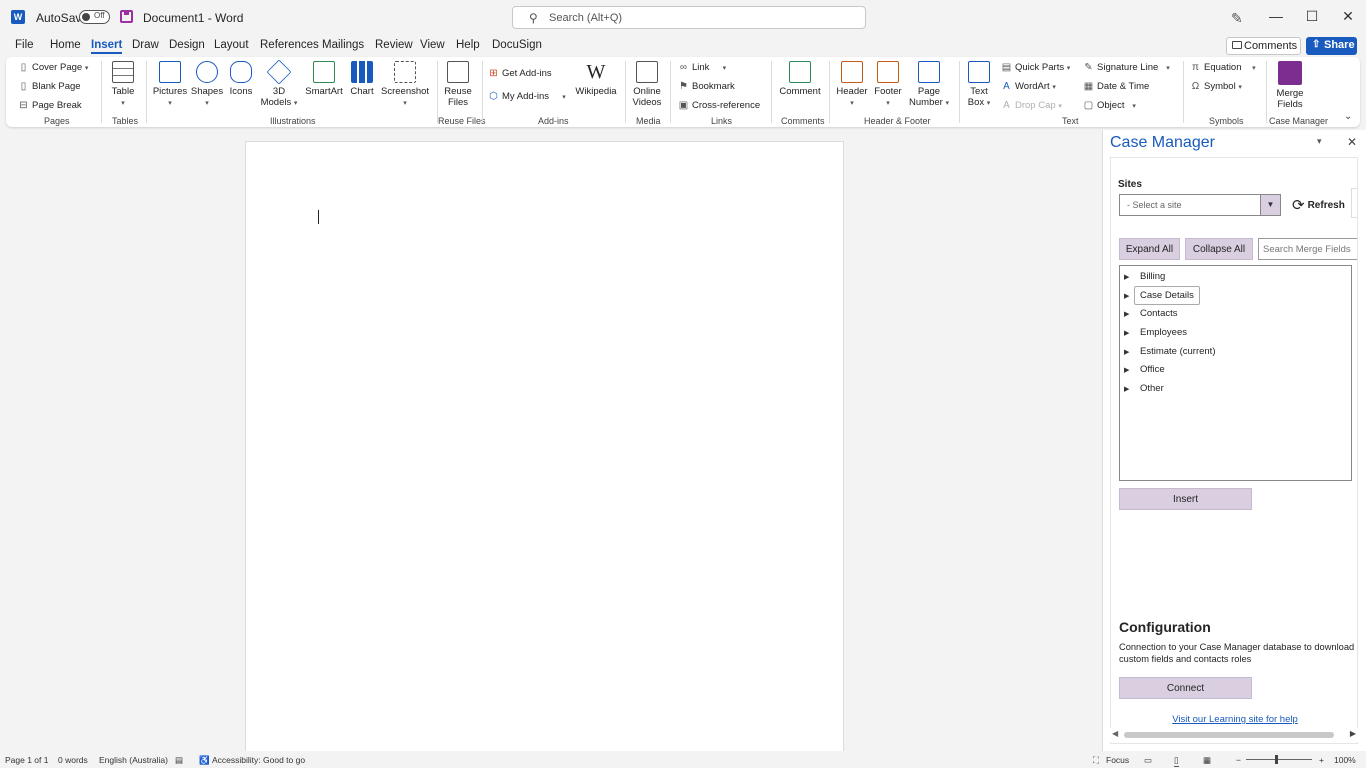 The image size is (1366, 768). Describe the element at coordinates (1185, 688) in the screenshot. I see `connect-button: Connect` at that location.